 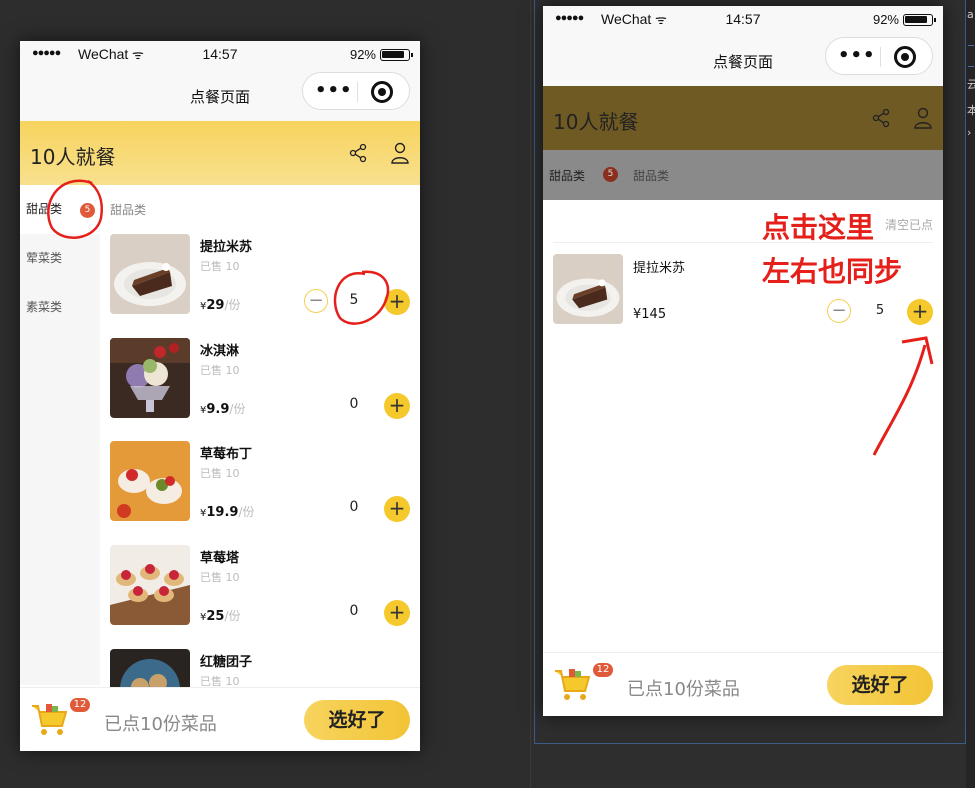 What do you see at coordinates (260, 486) in the screenshot?
I see `menu-item: 草莓布丁 已售 10 ¥19.9/份 0 +` at bounding box center [260, 486].